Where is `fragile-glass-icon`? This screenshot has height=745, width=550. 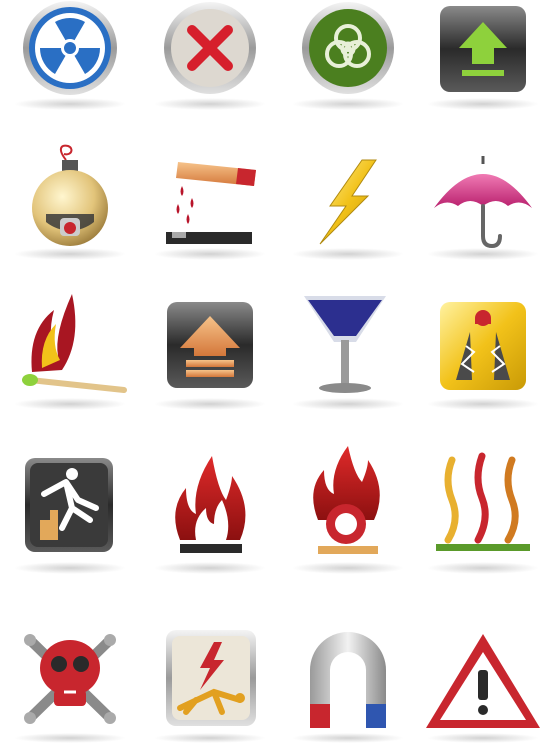
fragile-glass-icon is located at coordinates (345, 344).